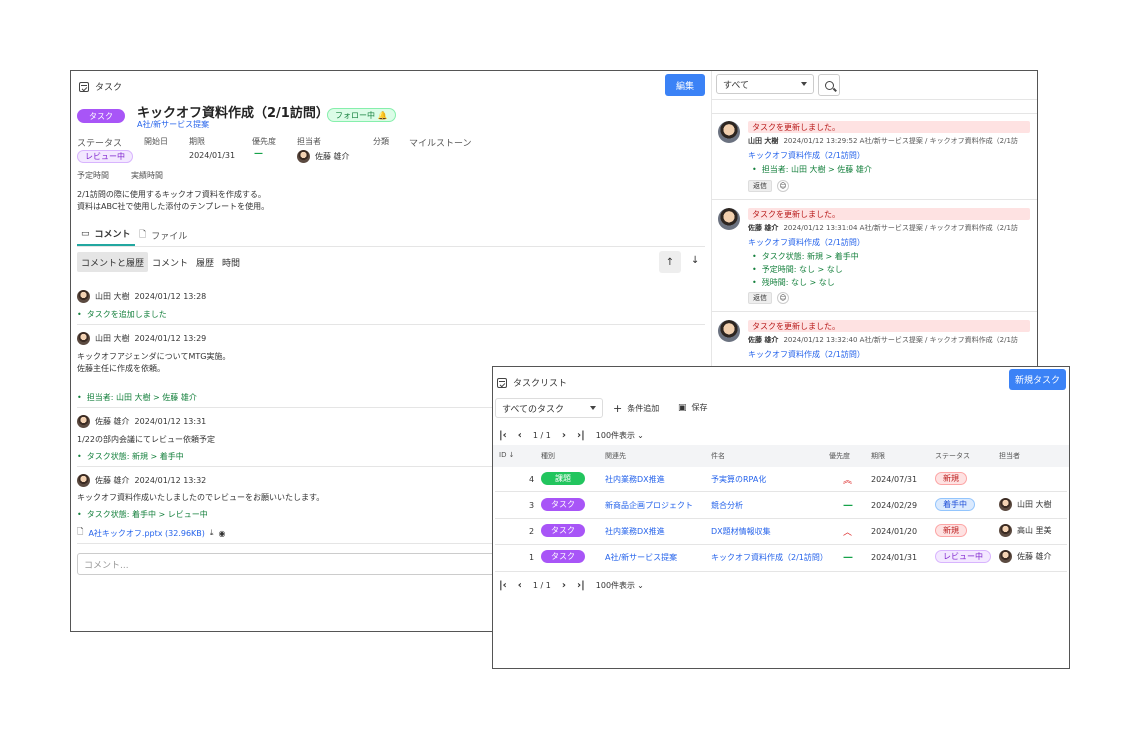 The width and height of the screenshot is (1140, 740). I want to click on cell-related: 新商品企画プロジェクト, so click(649, 505).